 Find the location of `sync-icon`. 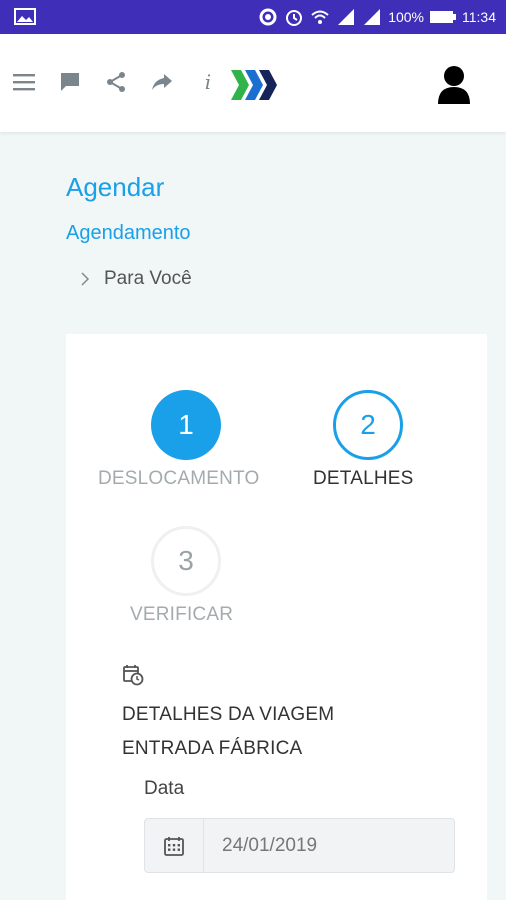

sync-icon is located at coordinates (268, 17).